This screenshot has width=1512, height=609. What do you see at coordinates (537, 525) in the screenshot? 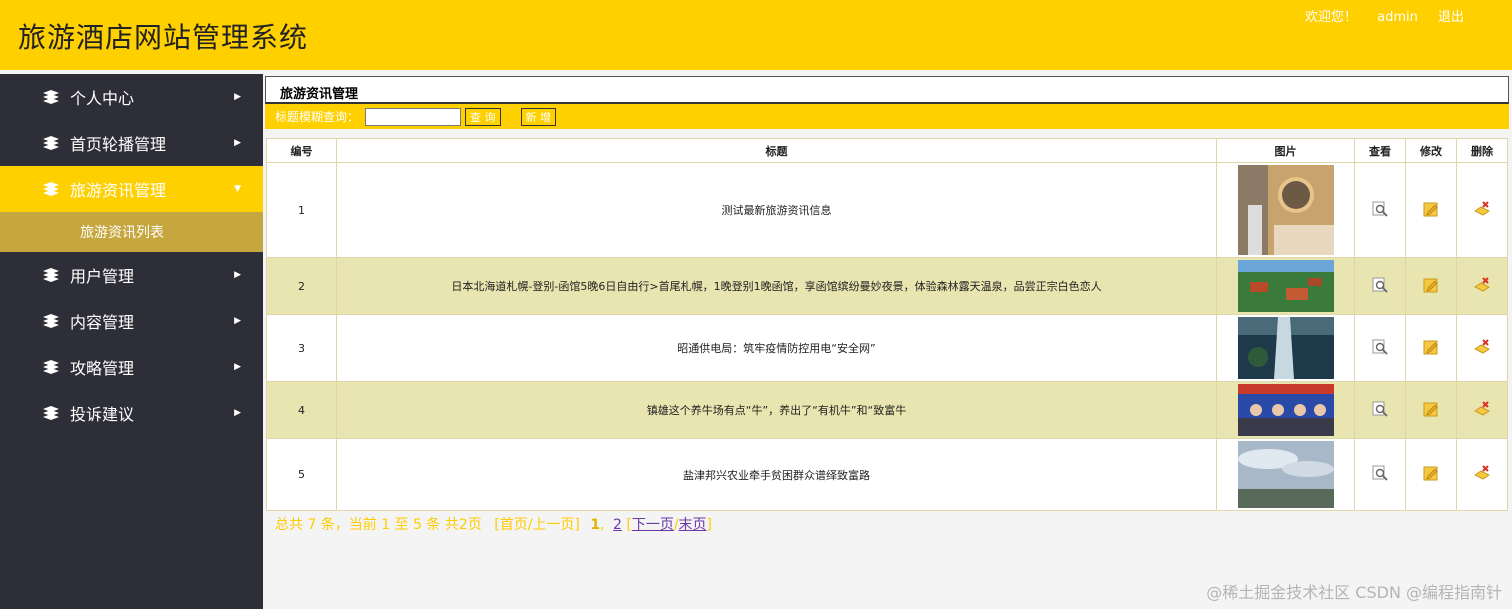
I see `pager-first-prev: [首页/上一页]` at bounding box center [537, 525].